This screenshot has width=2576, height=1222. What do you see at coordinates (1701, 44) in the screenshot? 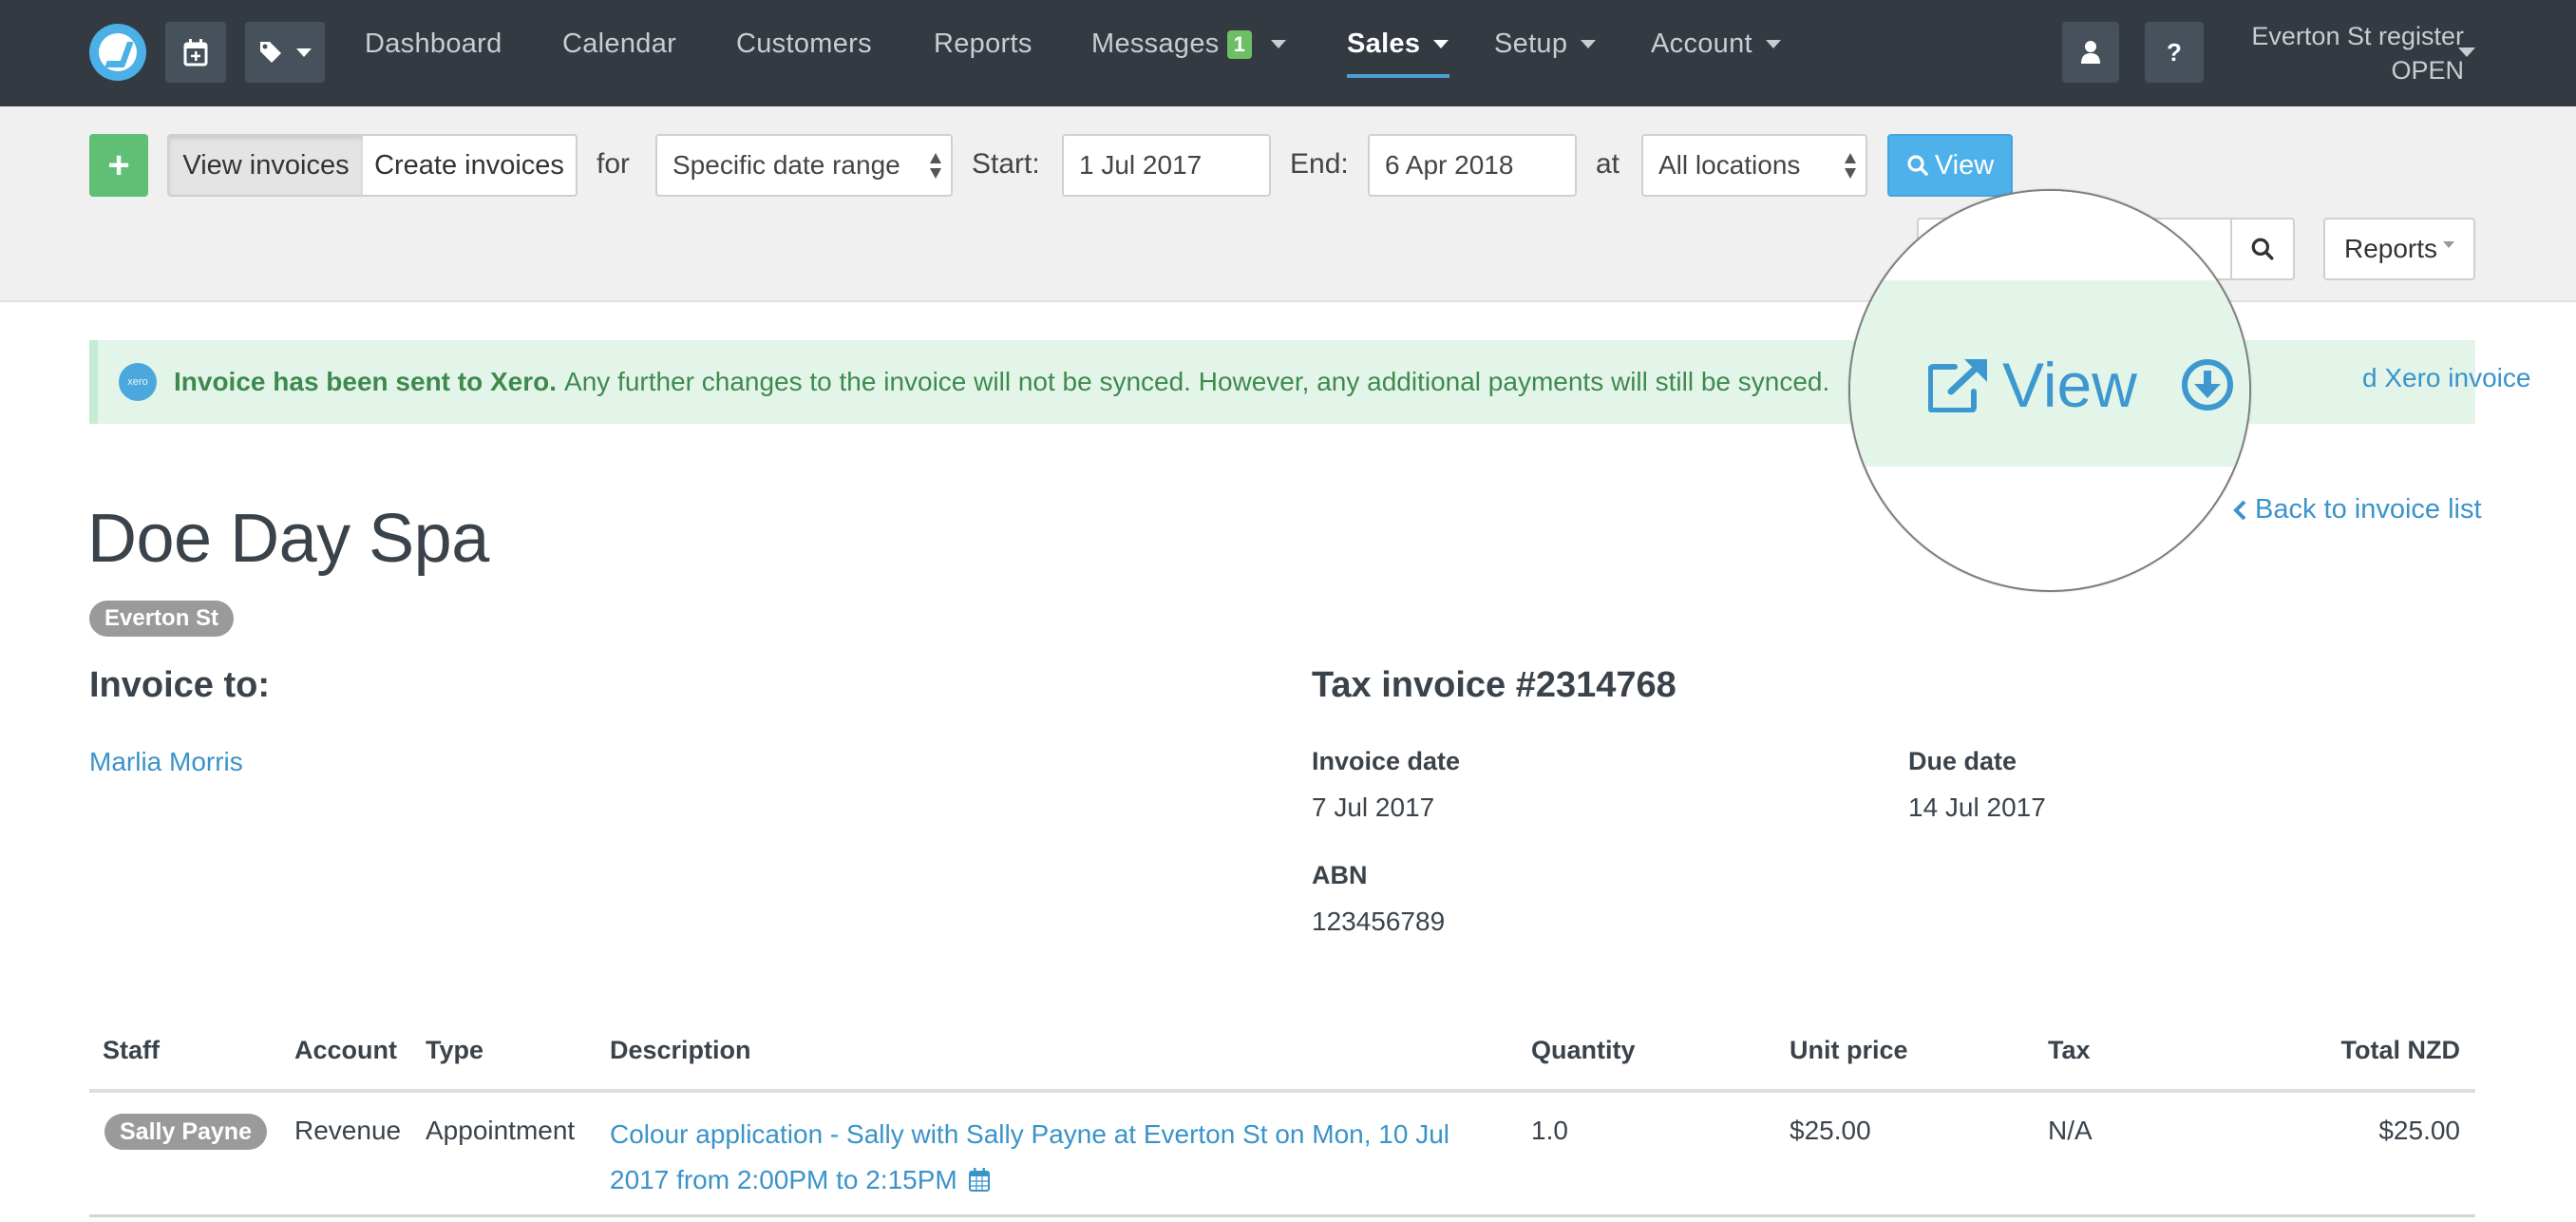
I see `nav-label: Account` at bounding box center [1701, 44].